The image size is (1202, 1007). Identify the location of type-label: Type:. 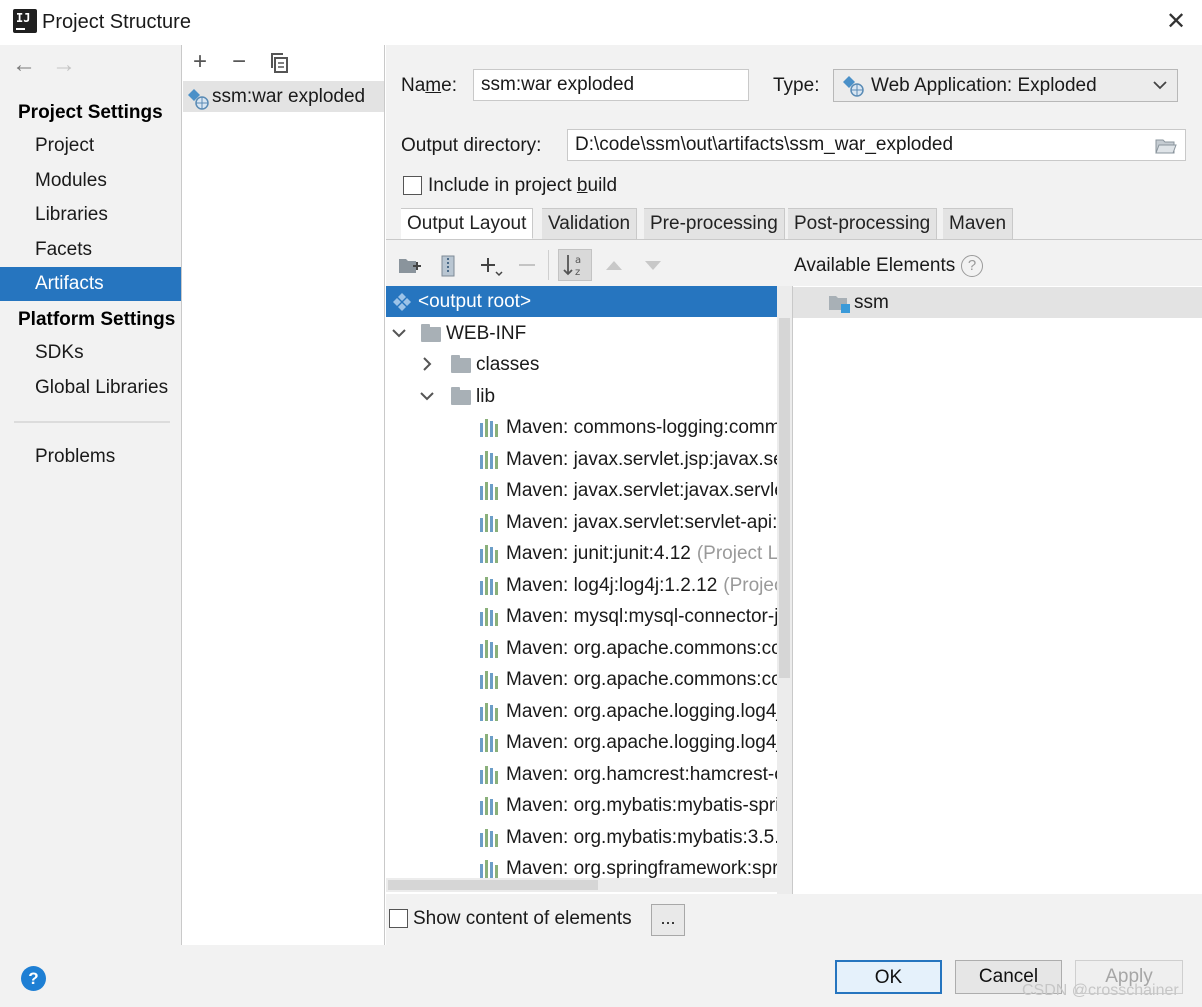
(796, 85).